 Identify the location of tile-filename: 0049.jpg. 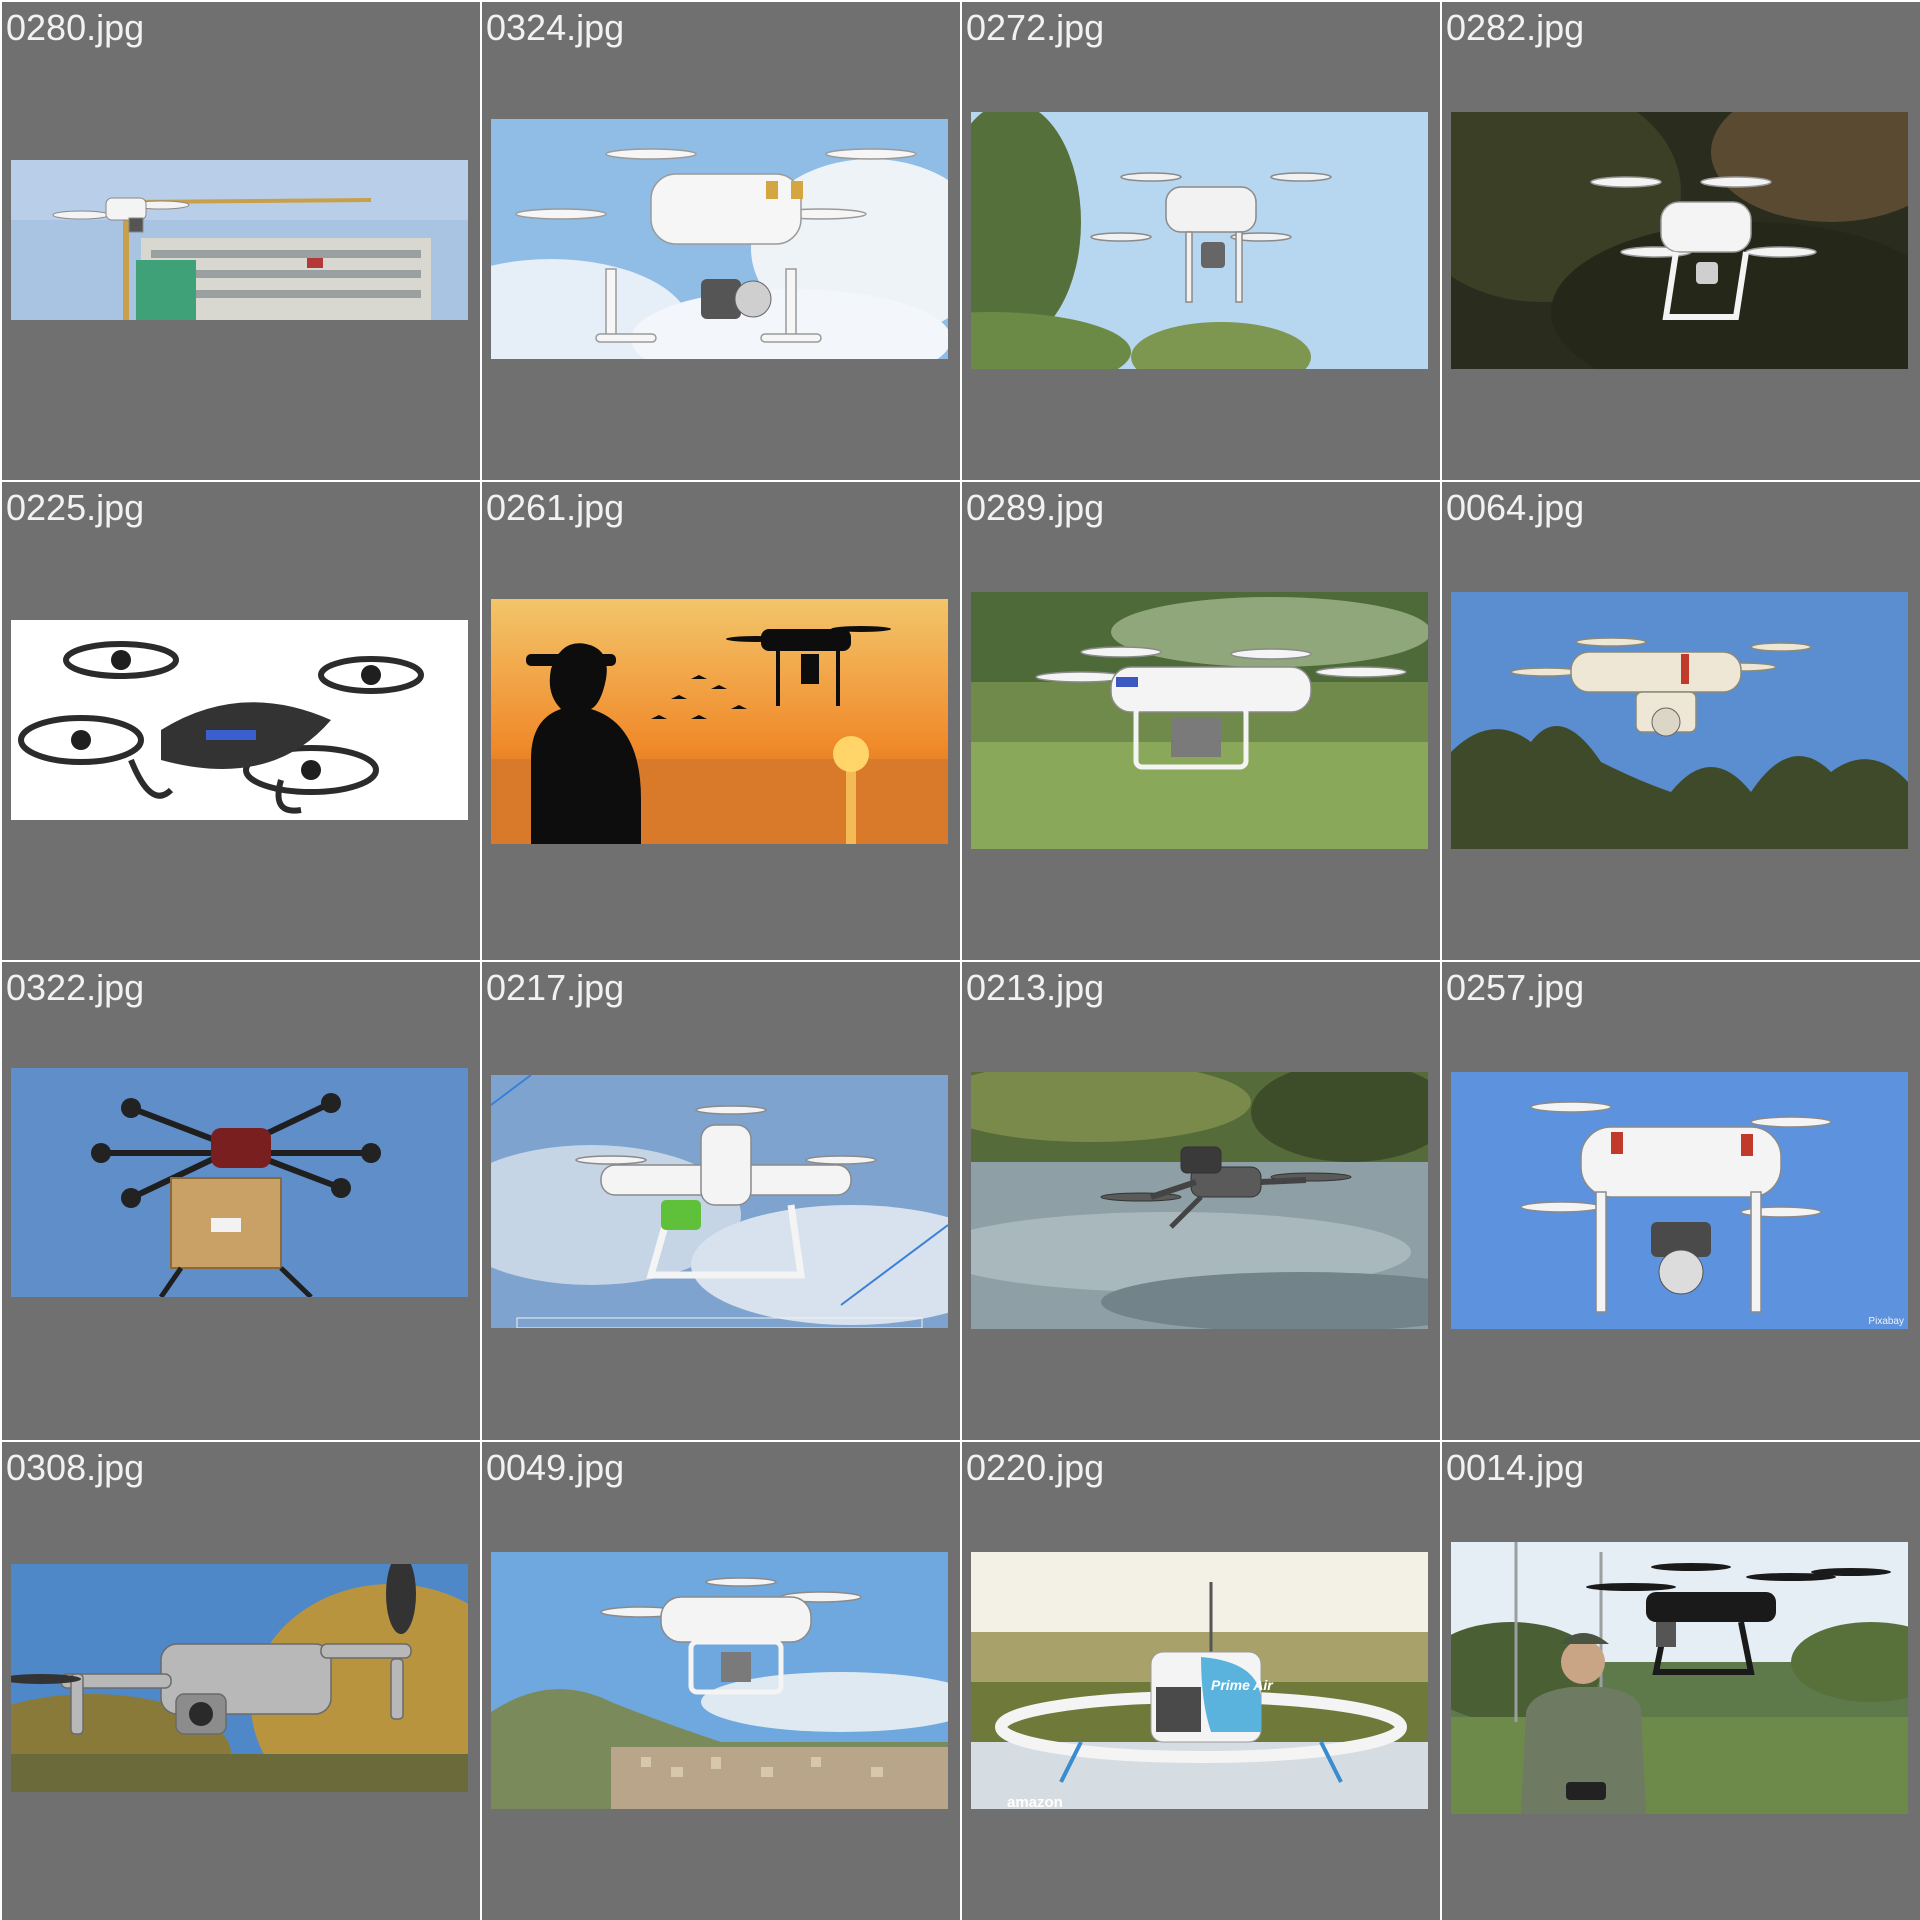
(555, 1467).